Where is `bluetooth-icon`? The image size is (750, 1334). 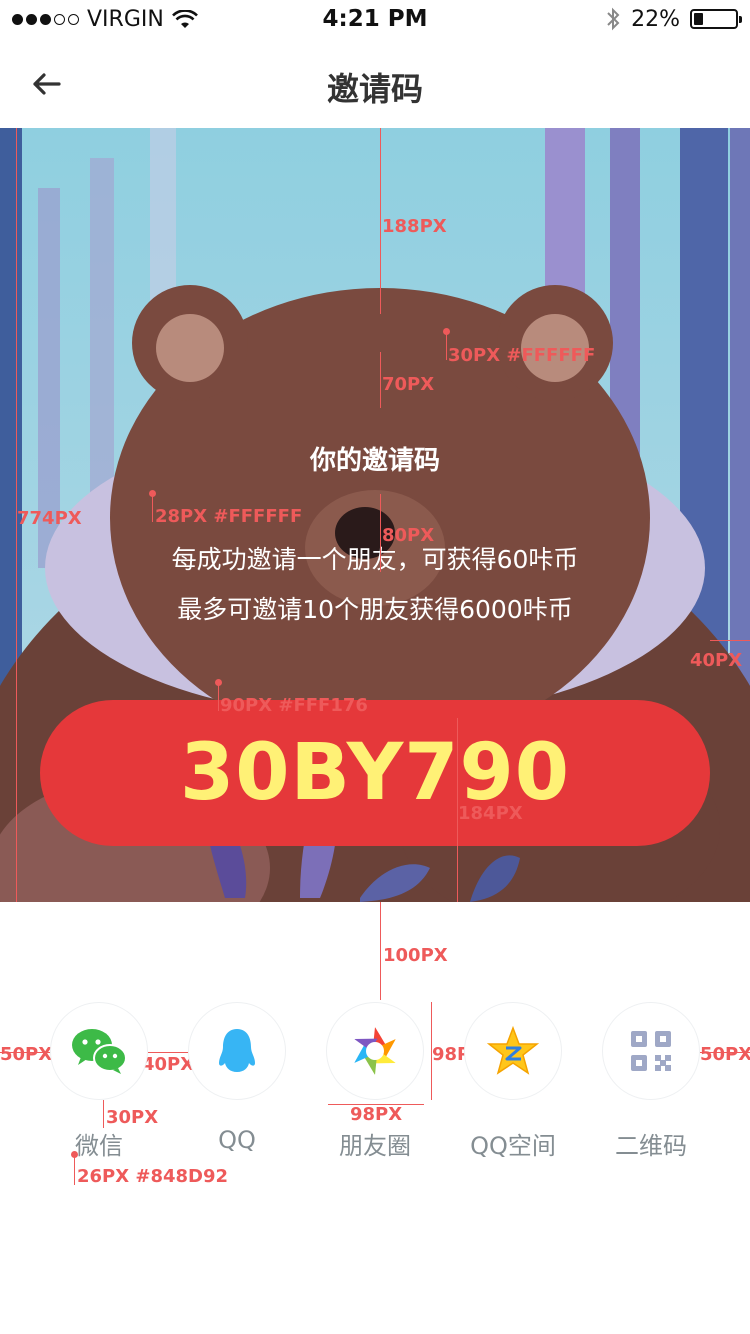
bluetooth-icon is located at coordinates (613, 19).